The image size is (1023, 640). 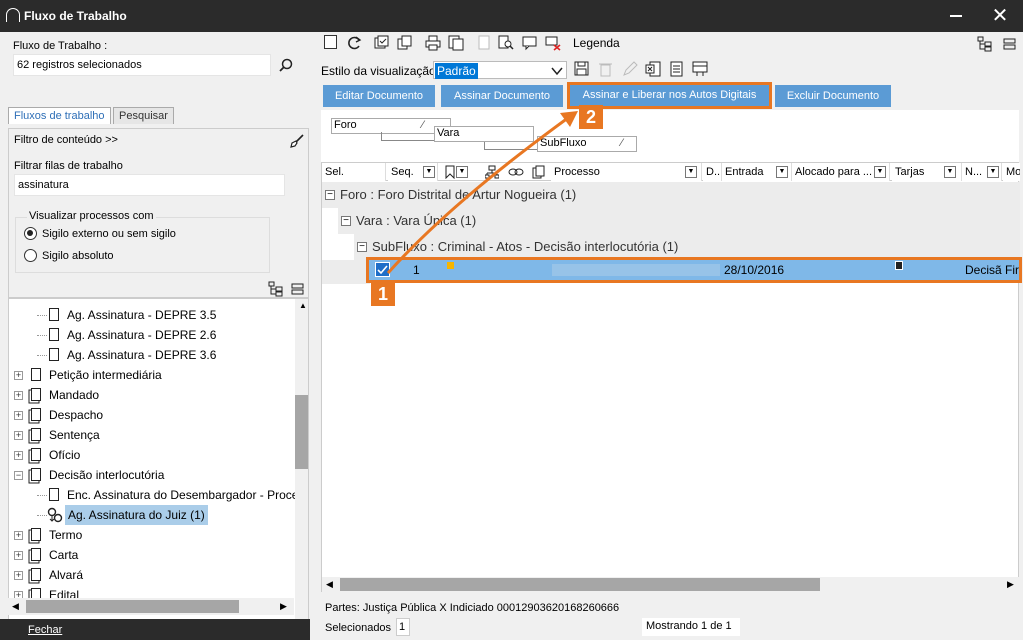 What do you see at coordinates (152, 355) in the screenshot?
I see `tree-node: Ag. Assinatura - DEPRE 3.6` at bounding box center [152, 355].